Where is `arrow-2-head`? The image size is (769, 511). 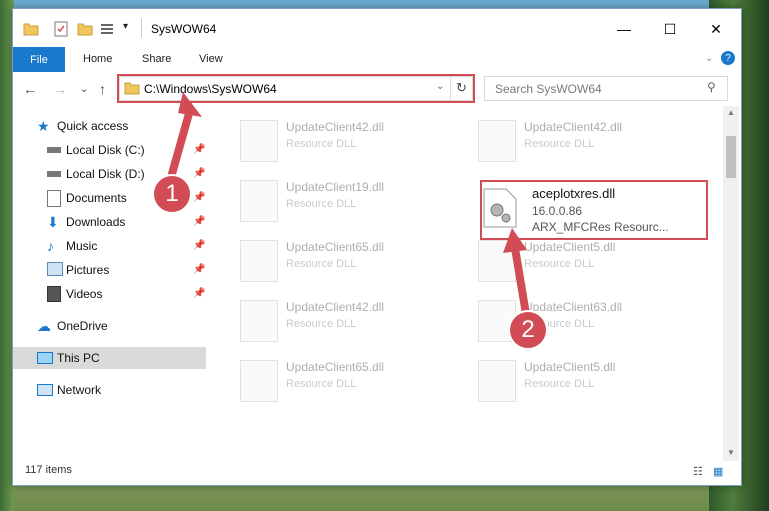 arrow-2-head is located at coordinates (515, 240).